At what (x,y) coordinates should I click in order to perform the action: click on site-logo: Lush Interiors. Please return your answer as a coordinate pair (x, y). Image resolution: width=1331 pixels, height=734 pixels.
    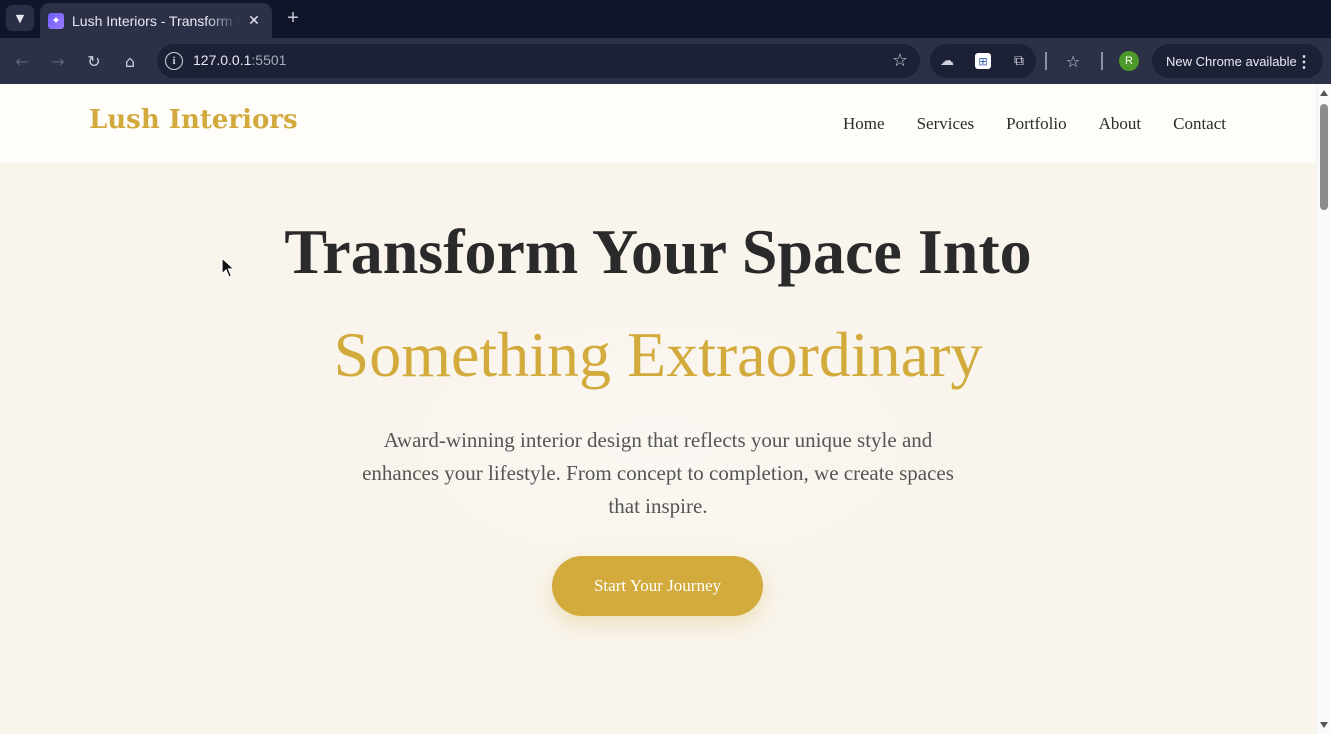
    Looking at the image, I should click on (193, 120).